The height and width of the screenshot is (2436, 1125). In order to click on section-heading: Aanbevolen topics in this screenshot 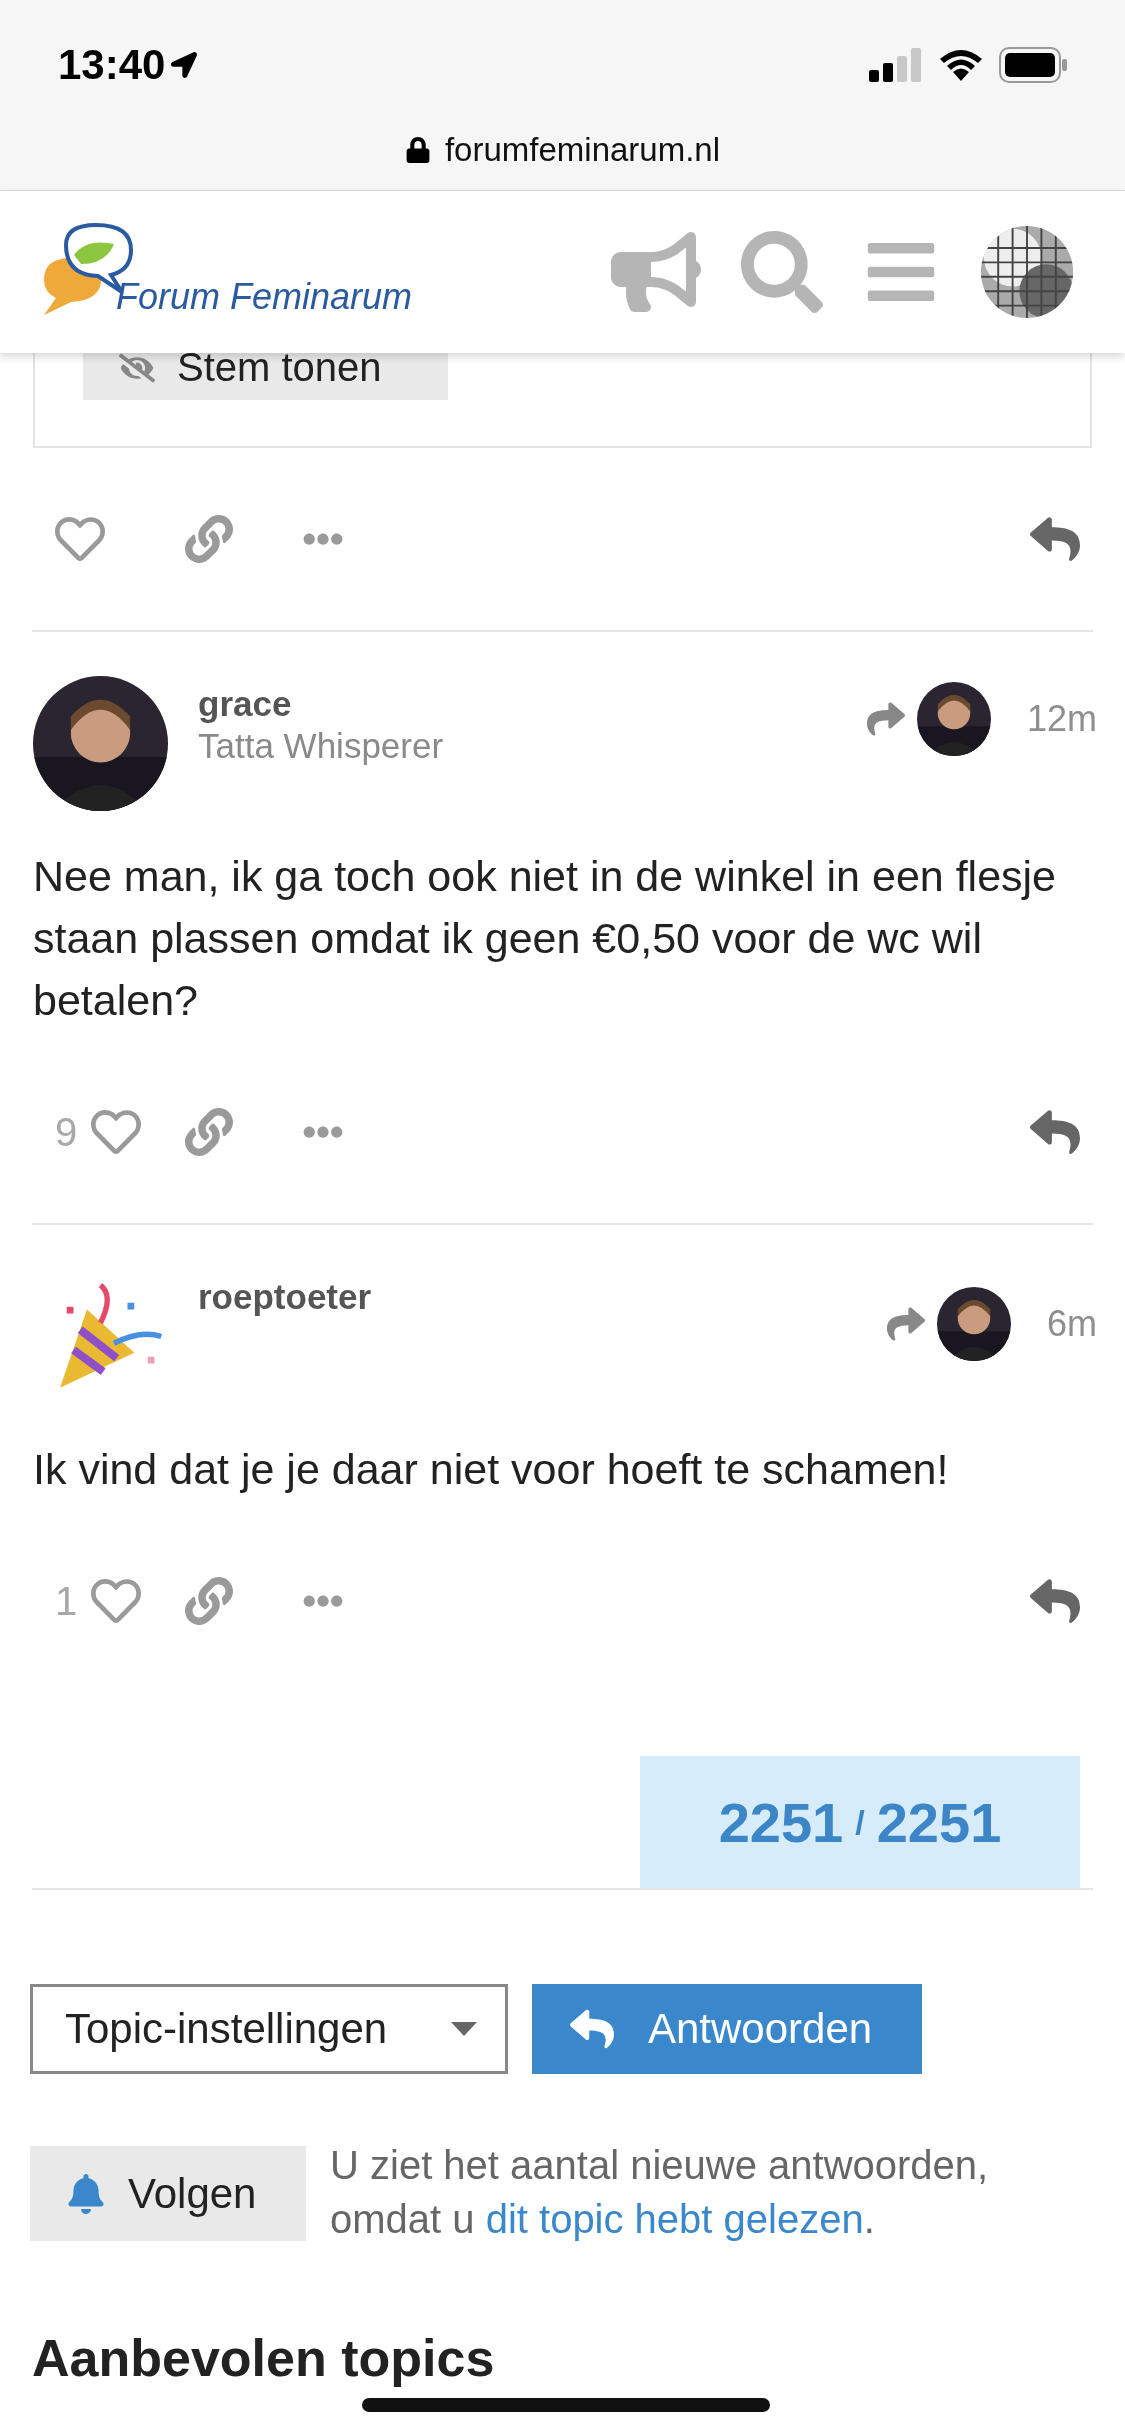, I will do `click(263, 2358)`.